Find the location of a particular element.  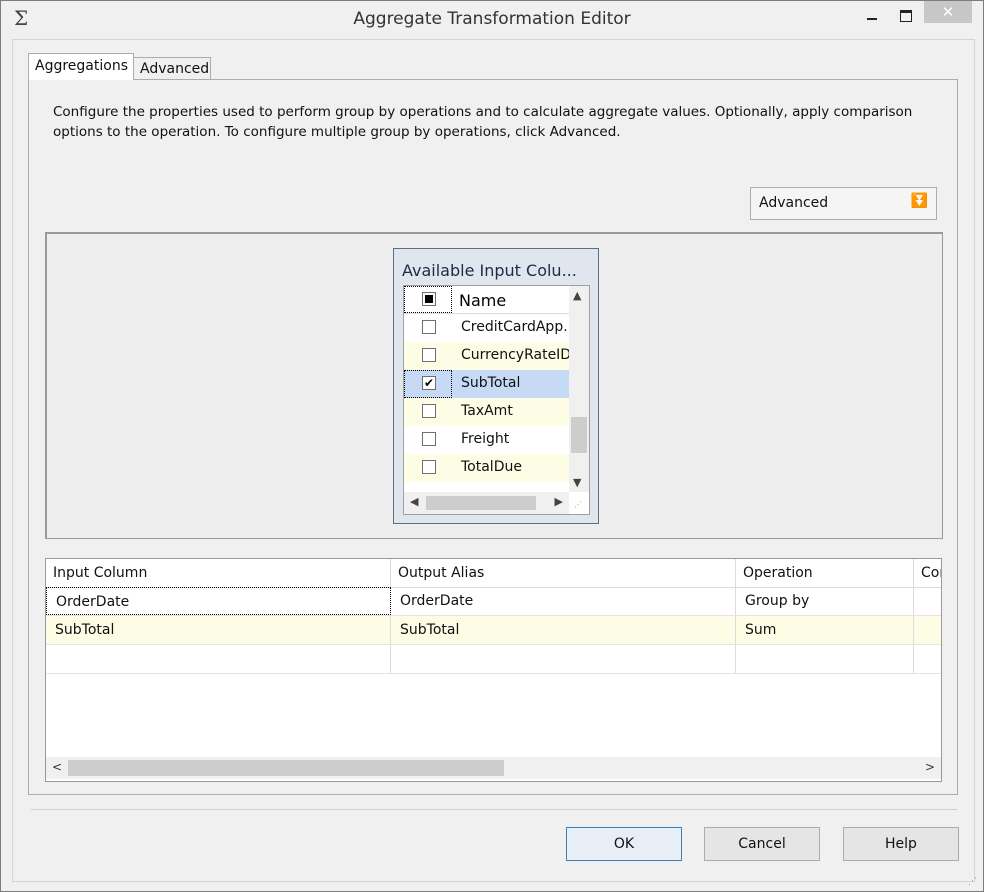

table-row: OrderDate OrderDate Group by is located at coordinates (493, 601).